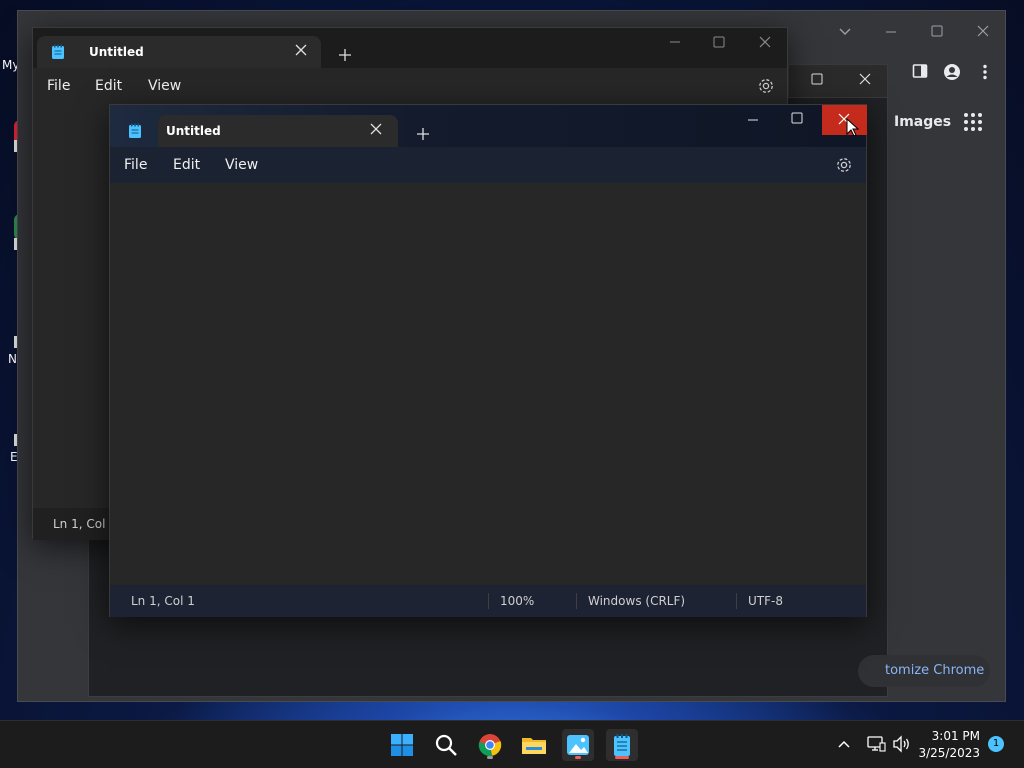 This screenshot has height=768, width=1024. I want to click on notepad-back-maximize-button, so click(719, 44).